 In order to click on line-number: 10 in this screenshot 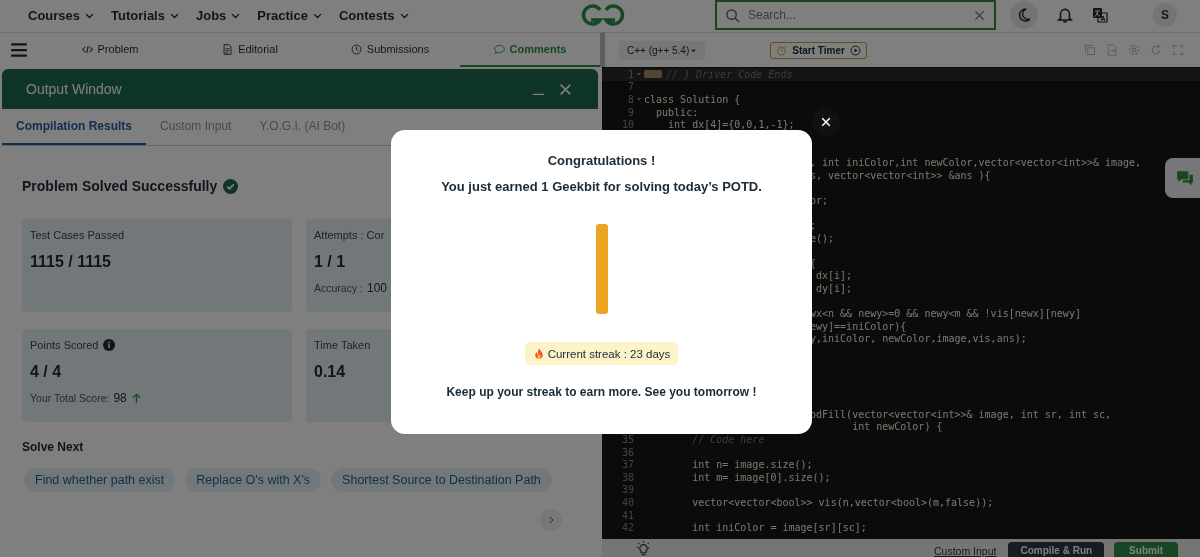, I will do `click(627, 125)`.